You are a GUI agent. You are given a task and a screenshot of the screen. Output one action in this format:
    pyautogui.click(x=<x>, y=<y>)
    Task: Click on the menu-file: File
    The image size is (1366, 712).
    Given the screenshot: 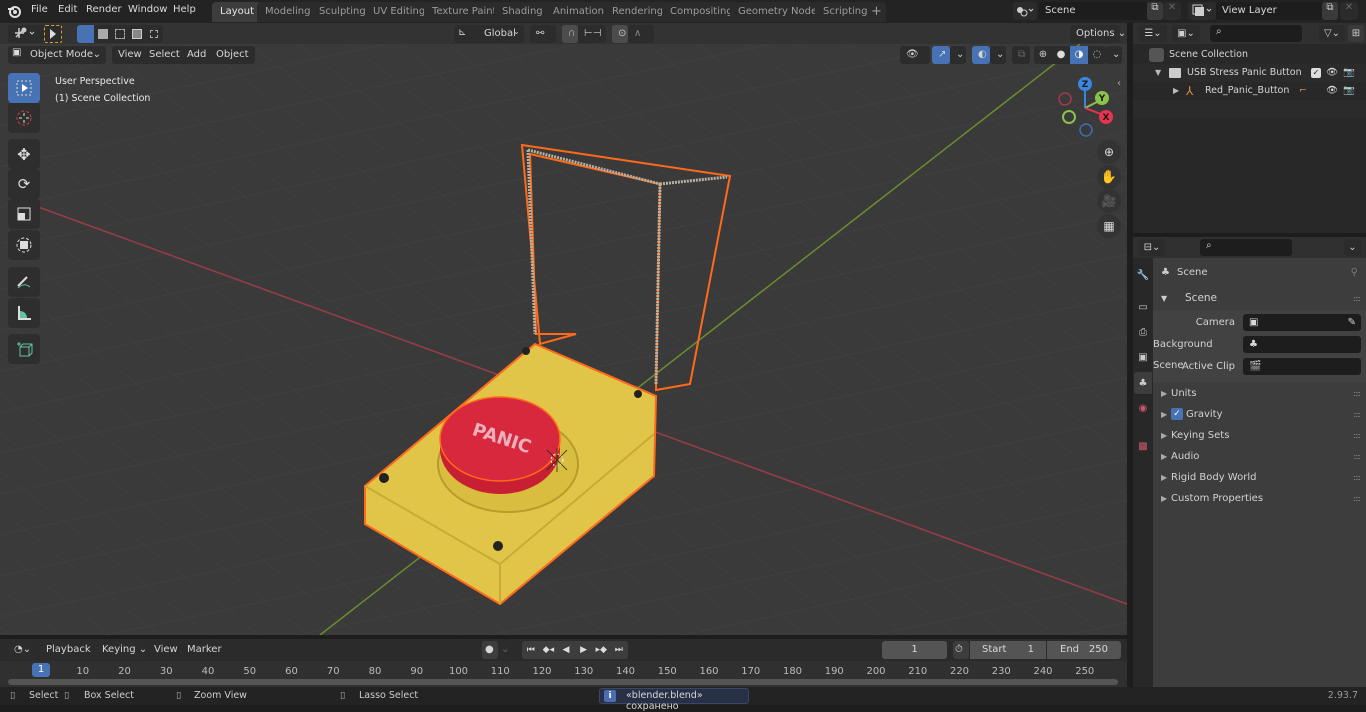 What is the action you would take?
    pyautogui.click(x=39, y=9)
    